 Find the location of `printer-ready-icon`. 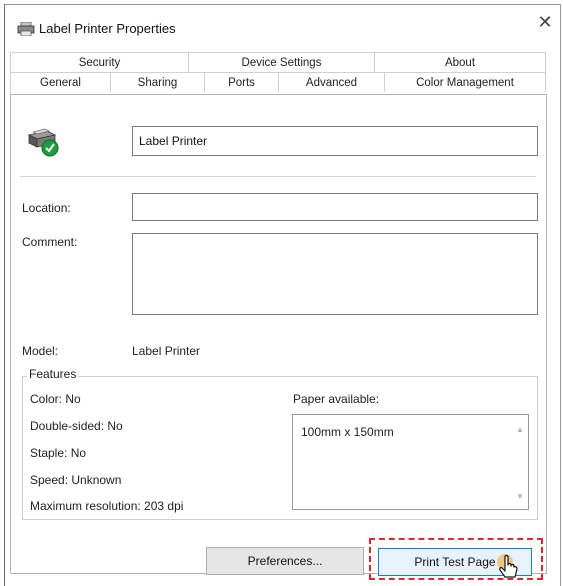

printer-ready-icon is located at coordinates (43, 142).